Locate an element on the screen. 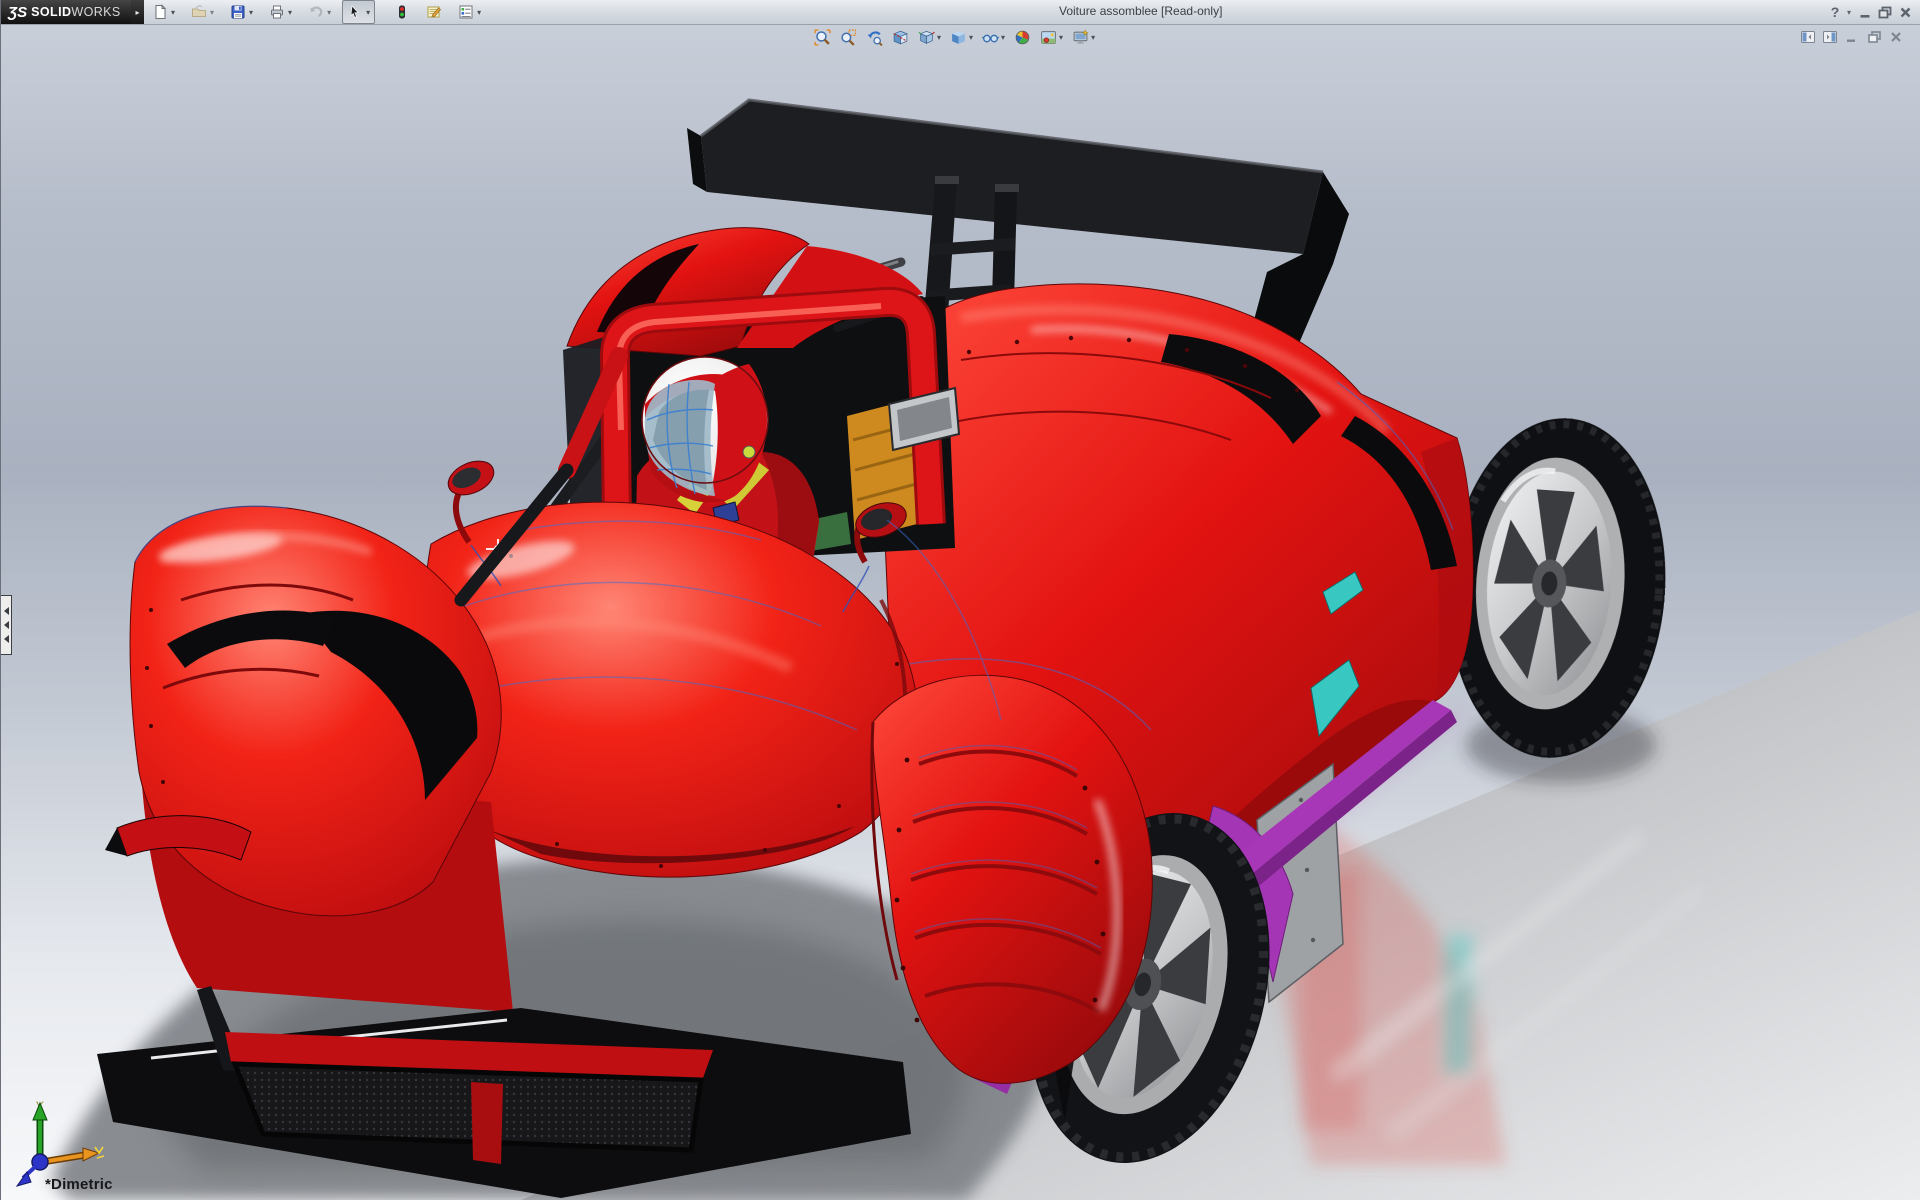 This screenshot has height=1200, width=1920. rebuild-button is located at coordinates (402, 12).